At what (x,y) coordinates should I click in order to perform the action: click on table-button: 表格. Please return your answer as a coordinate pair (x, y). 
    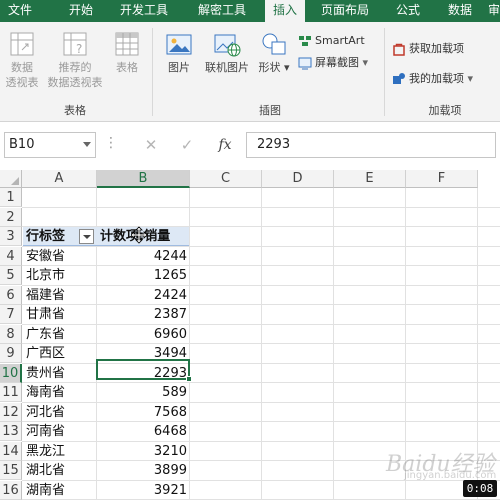
    Looking at the image, I should click on (127, 52).